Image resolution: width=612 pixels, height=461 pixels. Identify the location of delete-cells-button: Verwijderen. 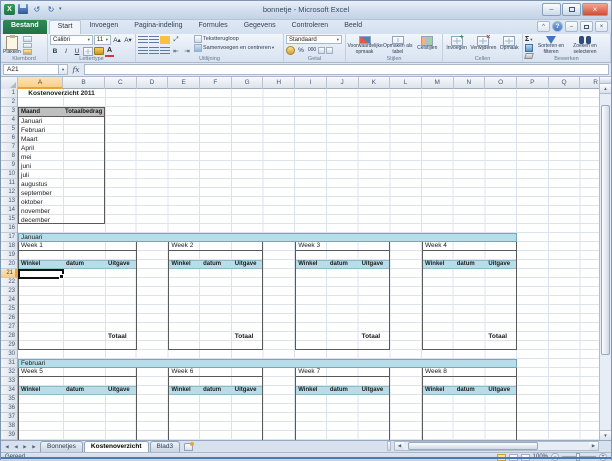
(483, 44).